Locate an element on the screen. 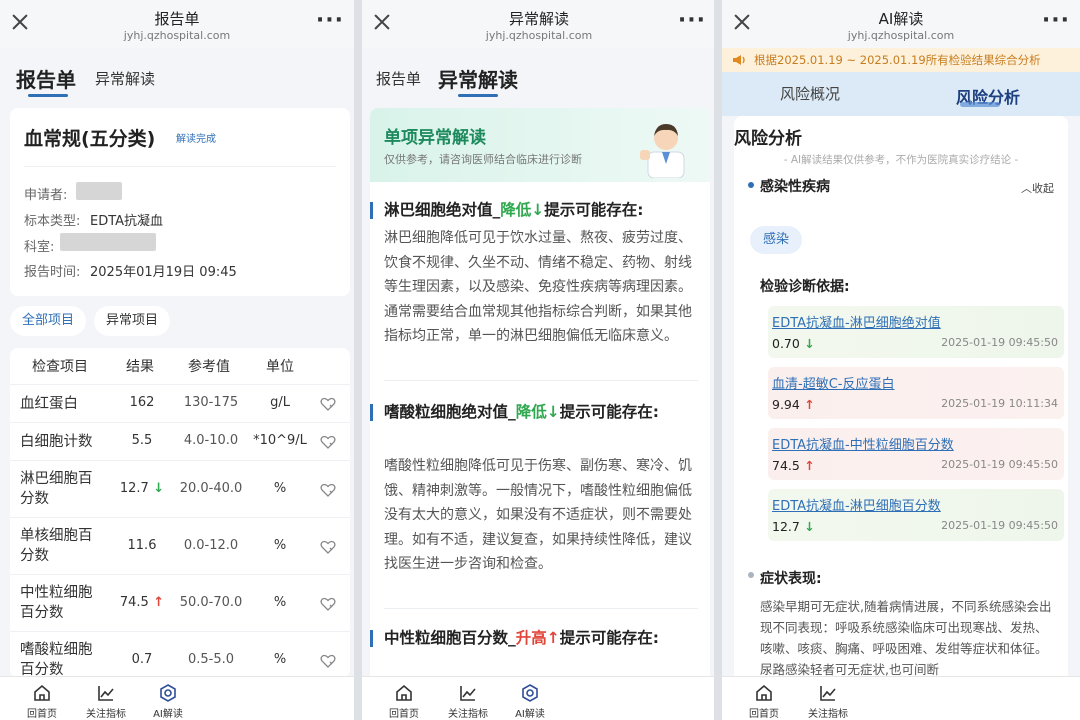 The height and width of the screenshot is (720, 1080). row-unit: % is located at coordinates (280, 545).